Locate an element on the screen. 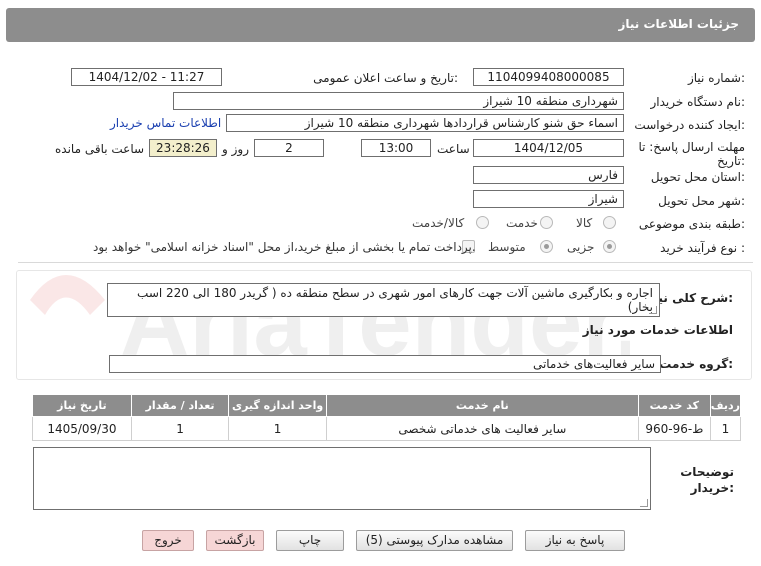 The width and height of the screenshot is (761, 566). cell-row-number: 1 is located at coordinates (725, 428).